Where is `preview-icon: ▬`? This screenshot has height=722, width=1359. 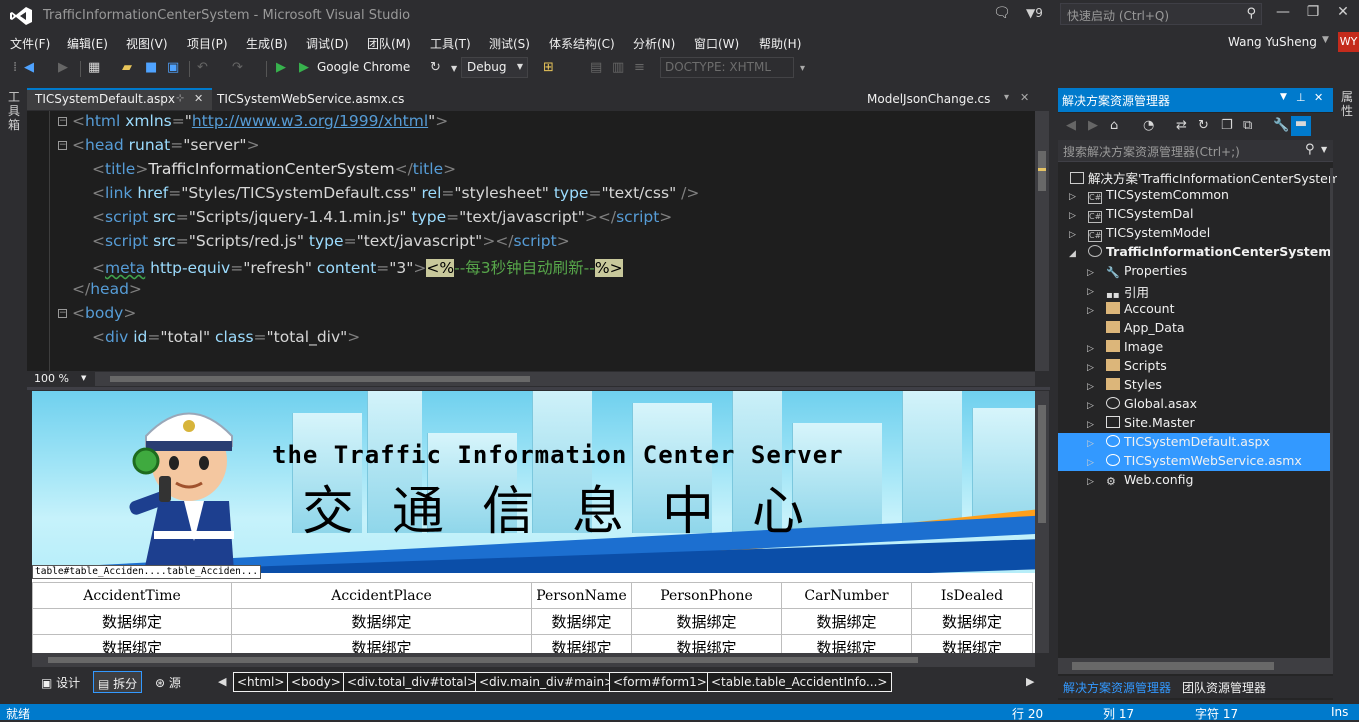
preview-icon: ▬ is located at coordinates (1301, 126).